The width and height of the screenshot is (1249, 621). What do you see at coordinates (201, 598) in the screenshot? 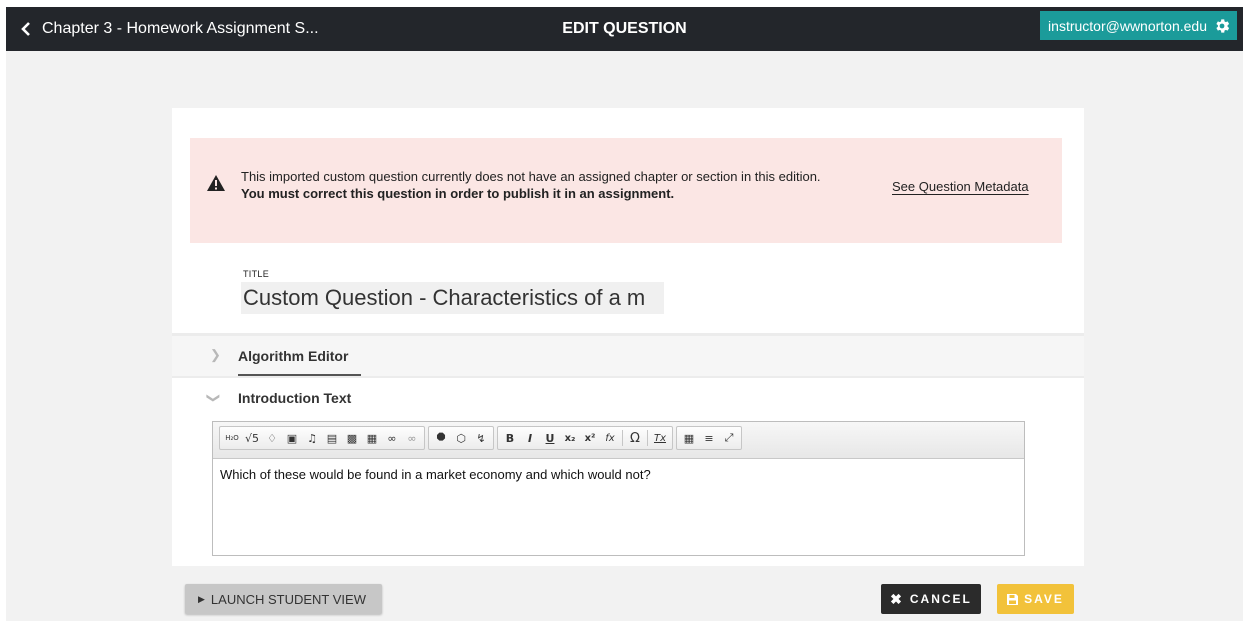
I see `play-icon: ▶` at bounding box center [201, 598].